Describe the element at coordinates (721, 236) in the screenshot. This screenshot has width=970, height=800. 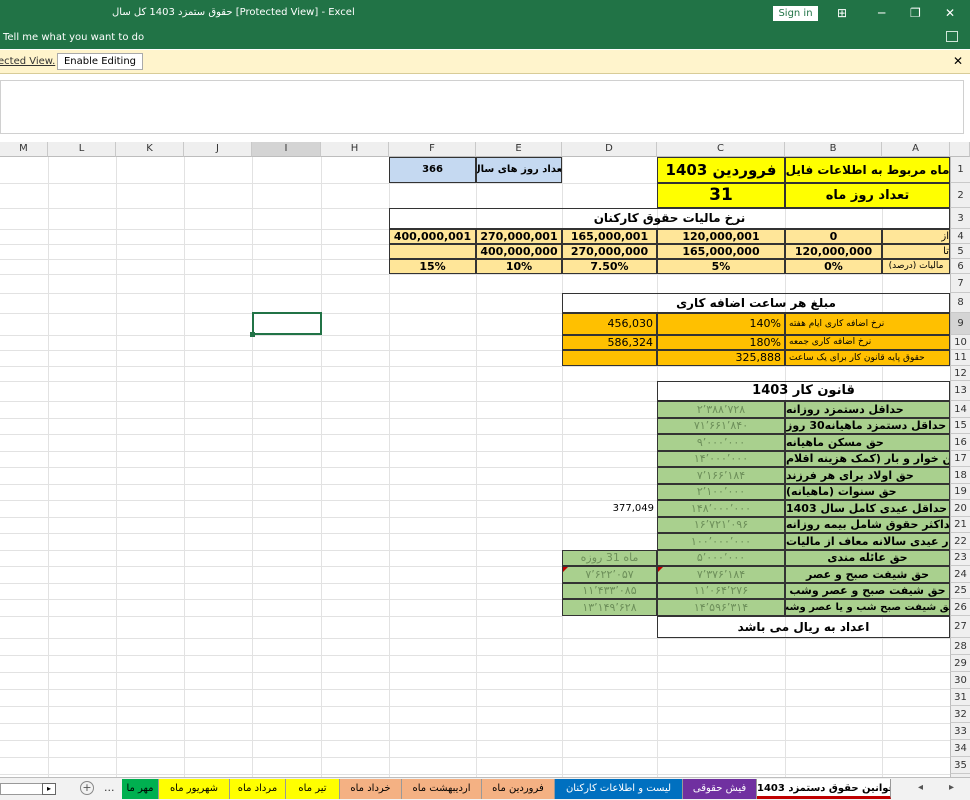
I see `tax-from-cell: 120,000,001` at that location.